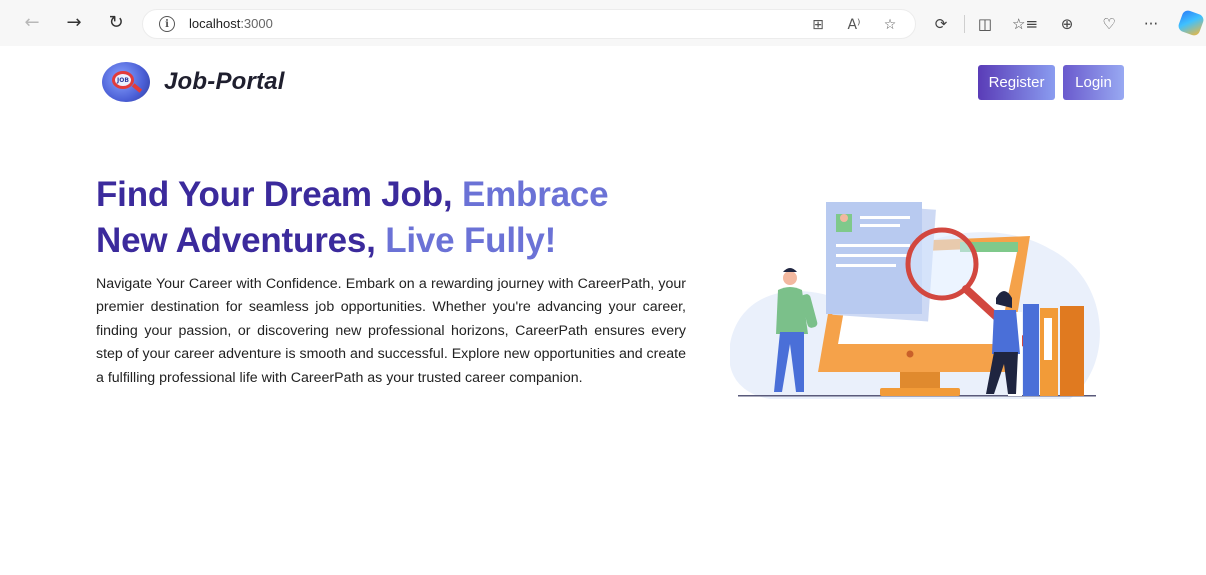  What do you see at coordinates (1109, 24) in the screenshot?
I see `heart-pulse-icon: ♡` at bounding box center [1109, 24].